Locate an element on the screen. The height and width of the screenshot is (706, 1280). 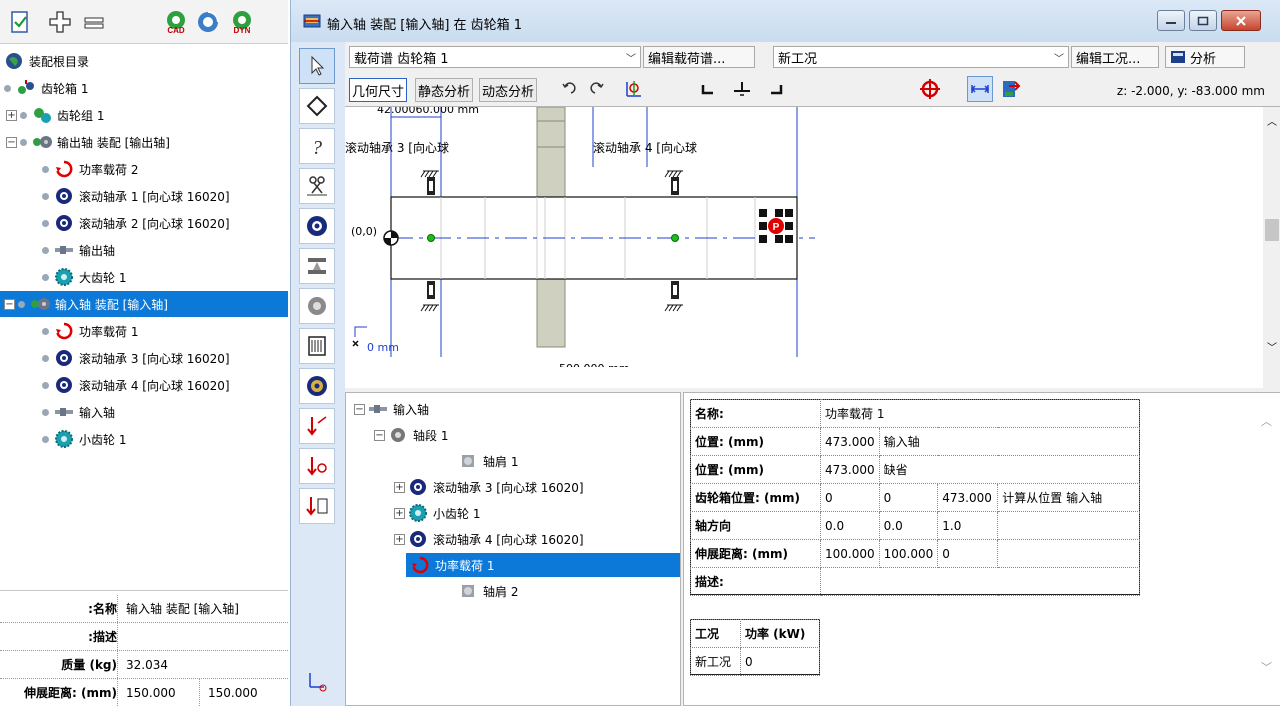
tree-item: + 齿轮组 1 is located at coordinates (144, 115).